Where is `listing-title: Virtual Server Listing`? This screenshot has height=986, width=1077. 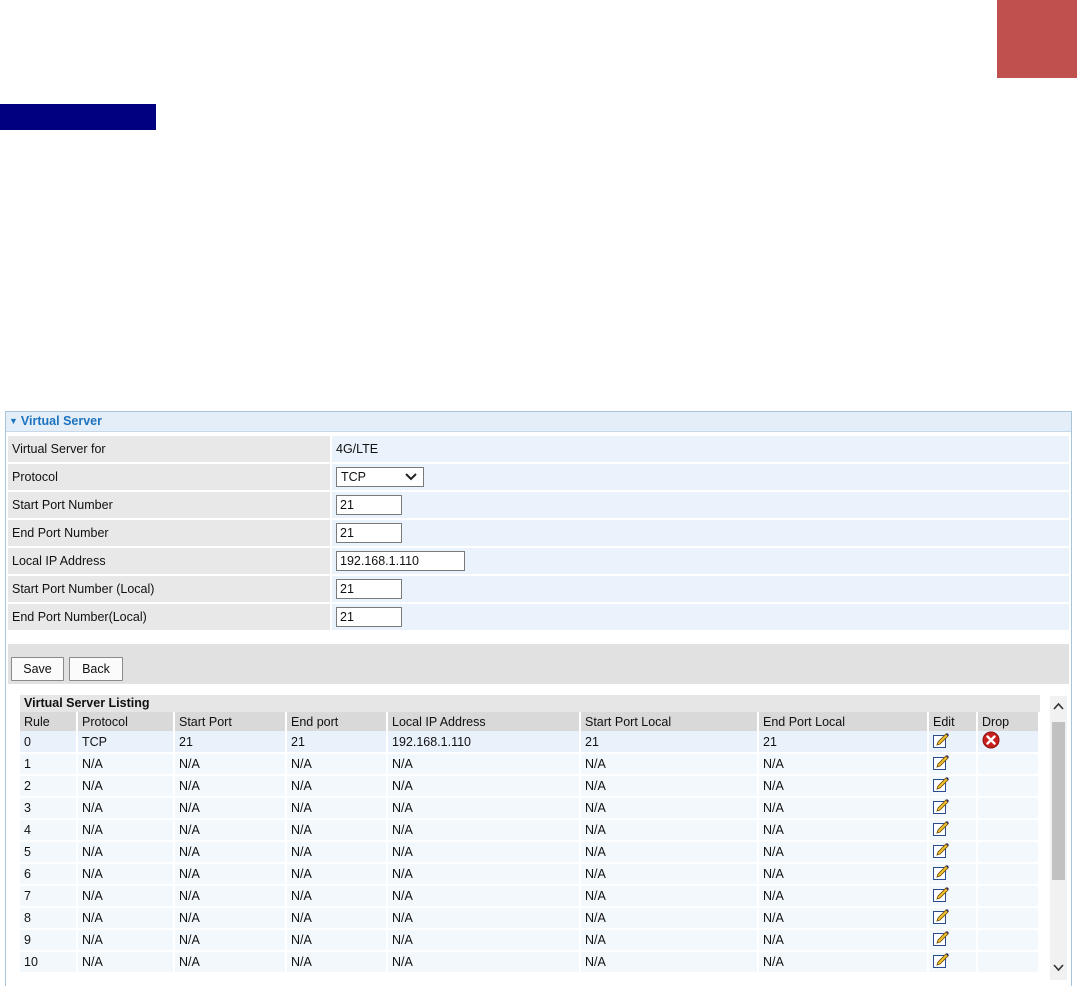 listing-title: Virtual Server Listing is located at coordinates (530, 703).